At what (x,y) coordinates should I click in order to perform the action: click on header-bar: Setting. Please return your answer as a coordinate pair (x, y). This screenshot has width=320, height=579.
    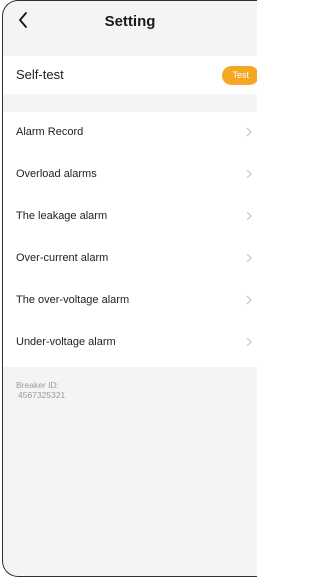
    Looking at the image, I should click on (130, 21).